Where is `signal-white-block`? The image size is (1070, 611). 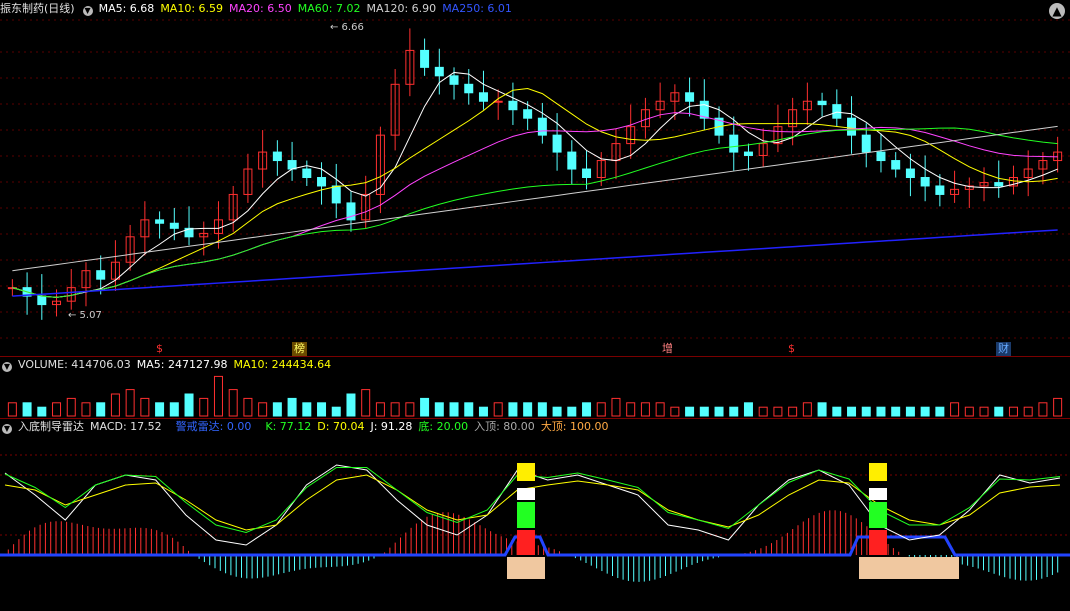
signal-white-block is located at coordinates (878, 494).